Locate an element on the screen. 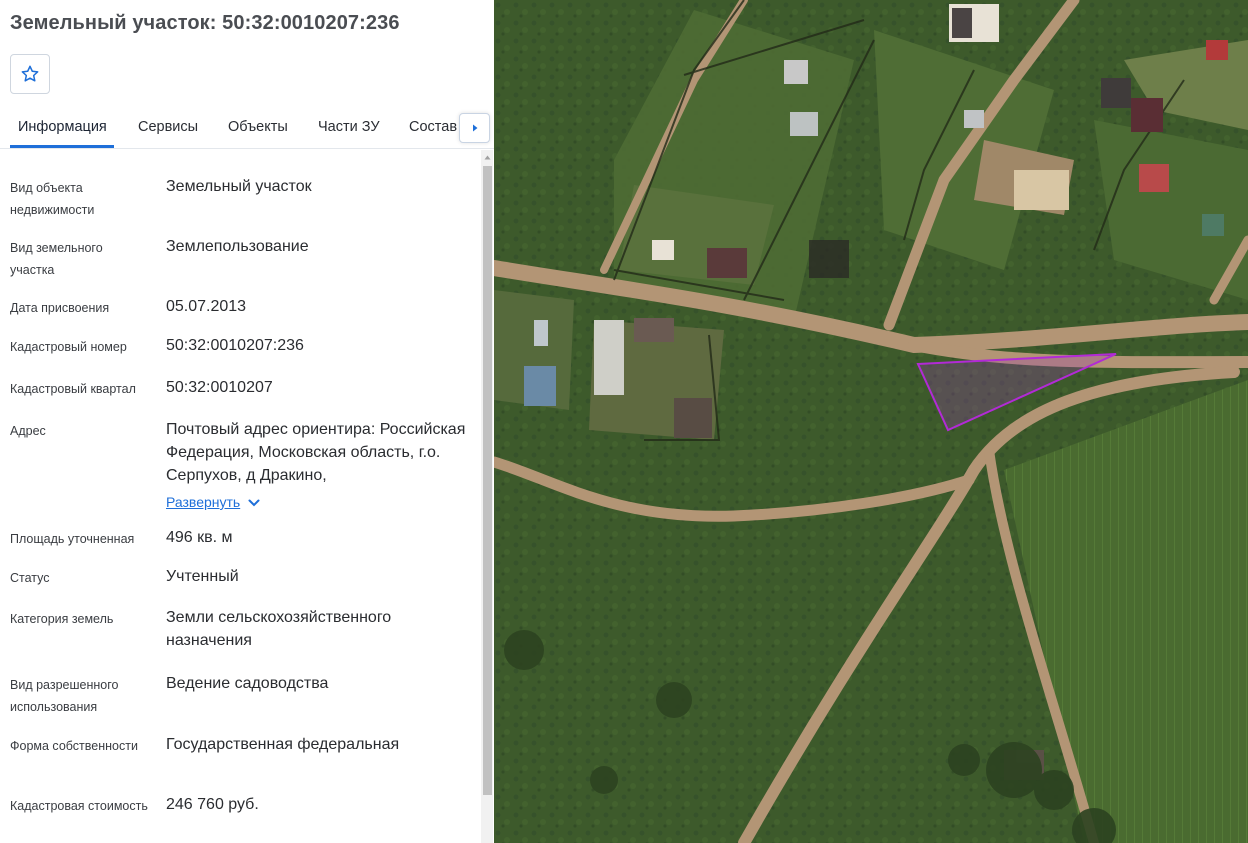  active-tab-indicator is located at coordinates (62, 146).